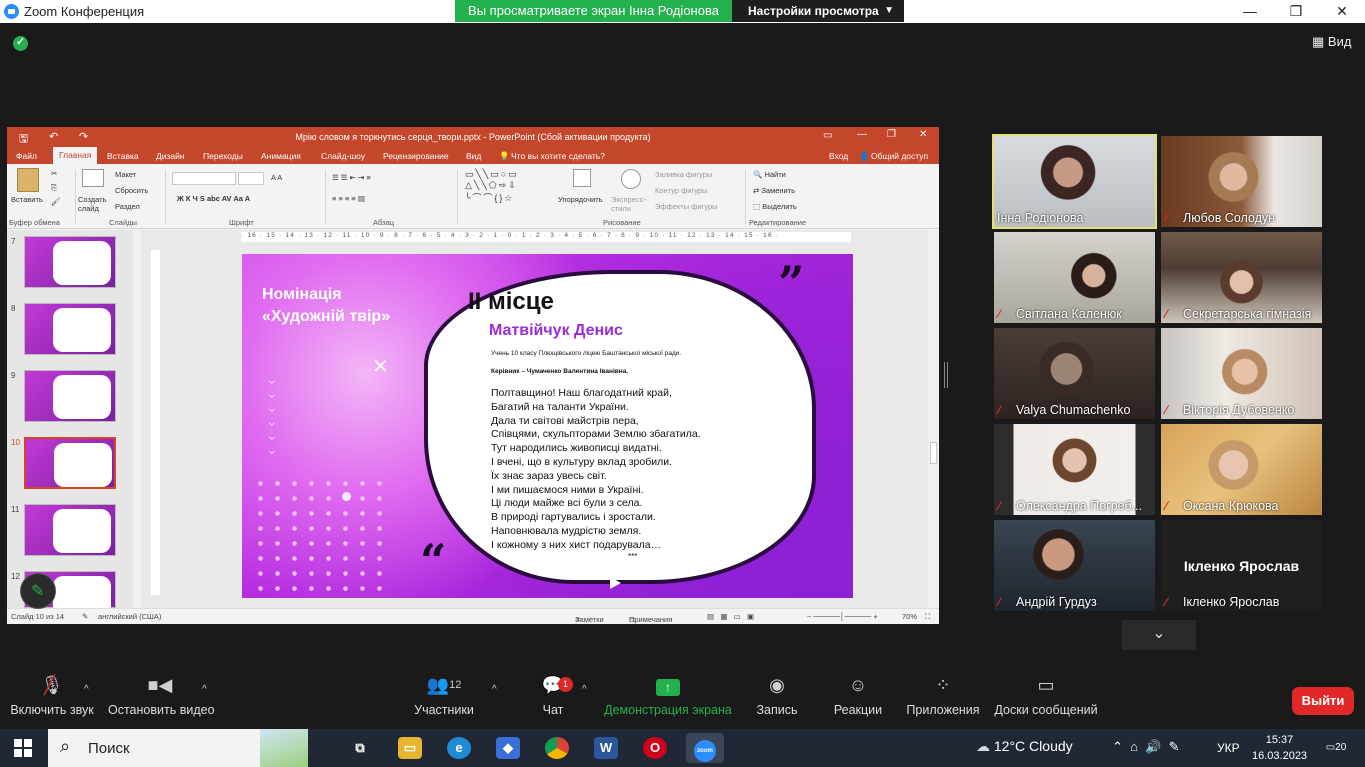 This screenshot has height=767, width=1365. I want to click on arrange-button: Упорядочить, so click(580, 199).